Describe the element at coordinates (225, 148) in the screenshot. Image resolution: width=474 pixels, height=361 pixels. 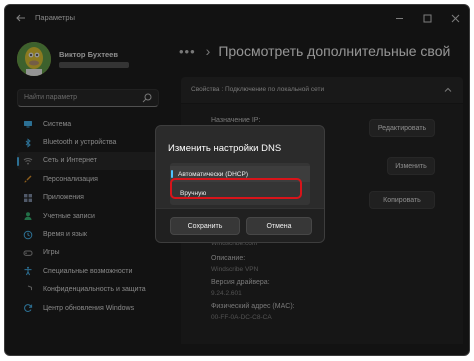
I see `dialog-title: Изменить настройки DNS` at that location.